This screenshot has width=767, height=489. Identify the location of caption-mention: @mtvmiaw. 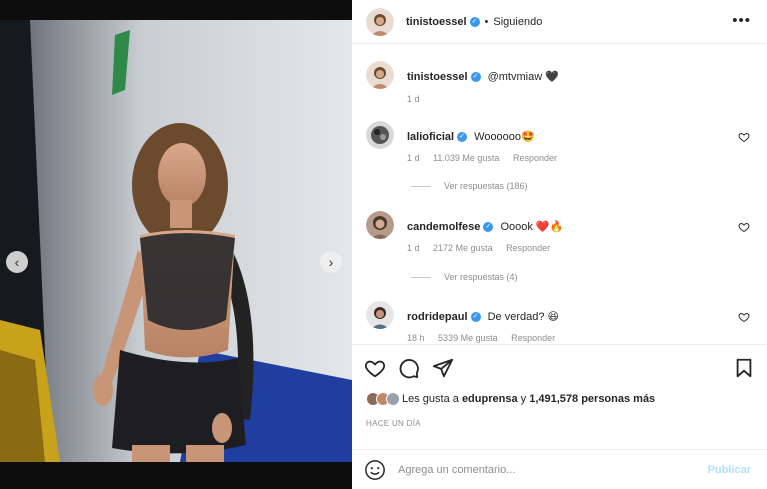
(515, 77).